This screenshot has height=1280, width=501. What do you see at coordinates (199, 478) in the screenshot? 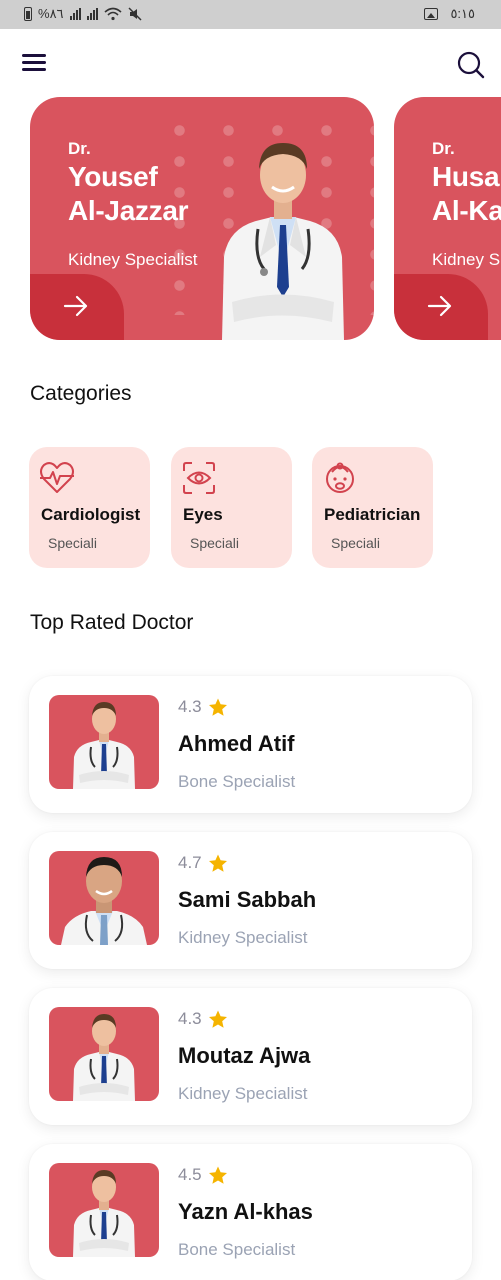
I see `eye-scan-icon` at bounding box center [199, 478].